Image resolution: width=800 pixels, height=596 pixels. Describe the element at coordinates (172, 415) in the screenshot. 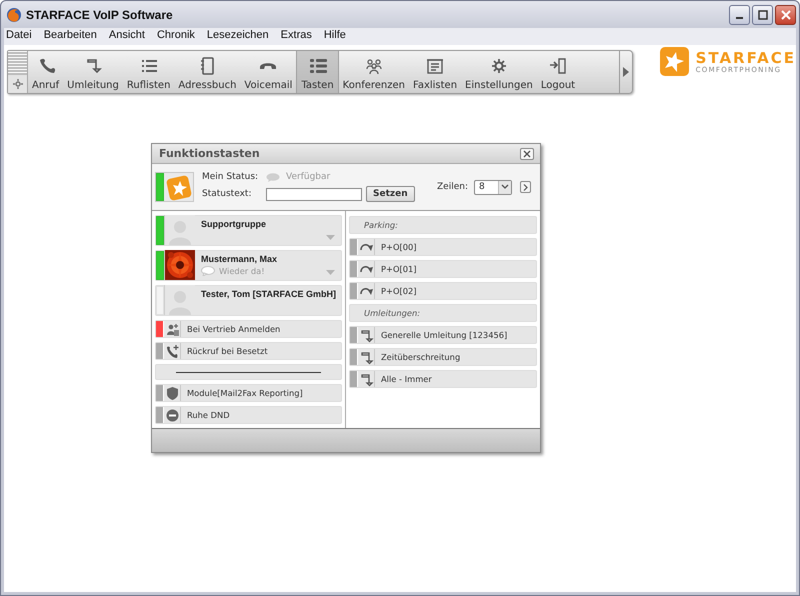

I see `no-entry-icon` at that location.